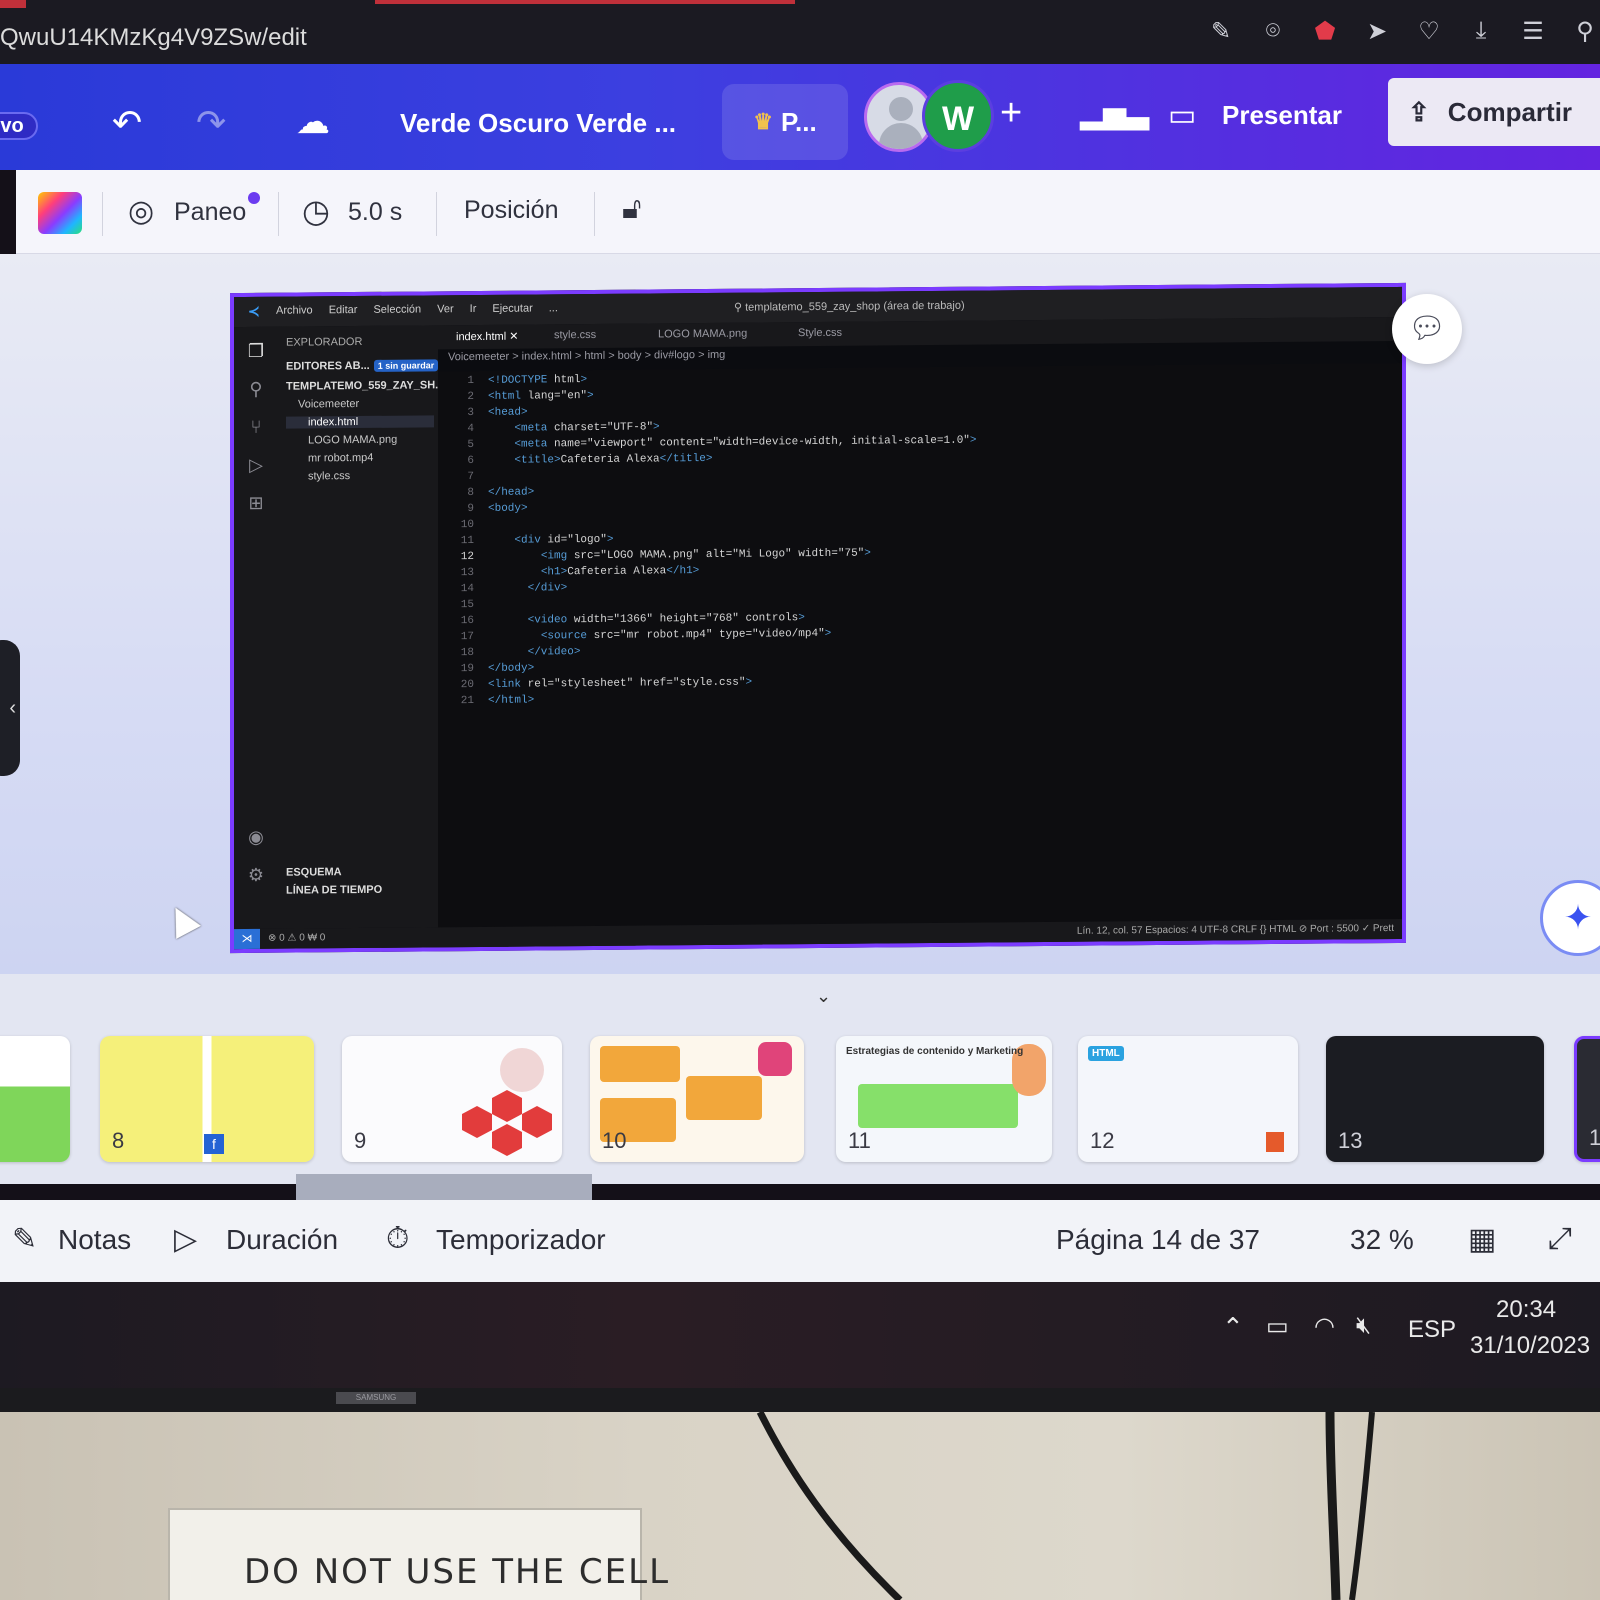 The image size is (1600, 1600). Describe the element at coordinates (823, 996) in the screenshot. I see `chevron-down-icon: ⌄` at that location.